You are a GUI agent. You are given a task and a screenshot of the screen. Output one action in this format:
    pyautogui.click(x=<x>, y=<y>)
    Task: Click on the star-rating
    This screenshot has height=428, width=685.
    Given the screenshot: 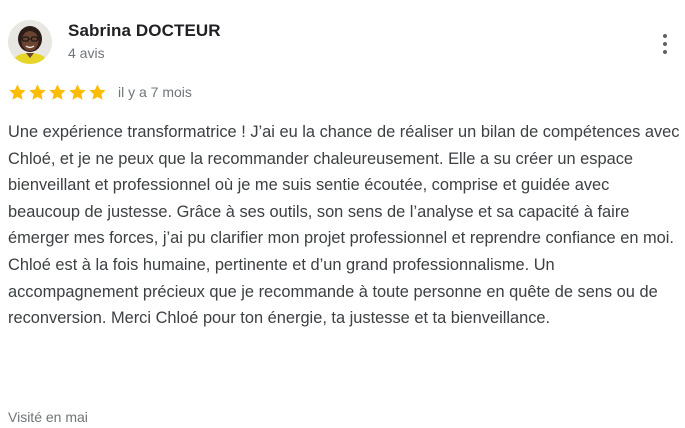 What is the action you would take?
    pyautogui.click(x=57, y=92)
    